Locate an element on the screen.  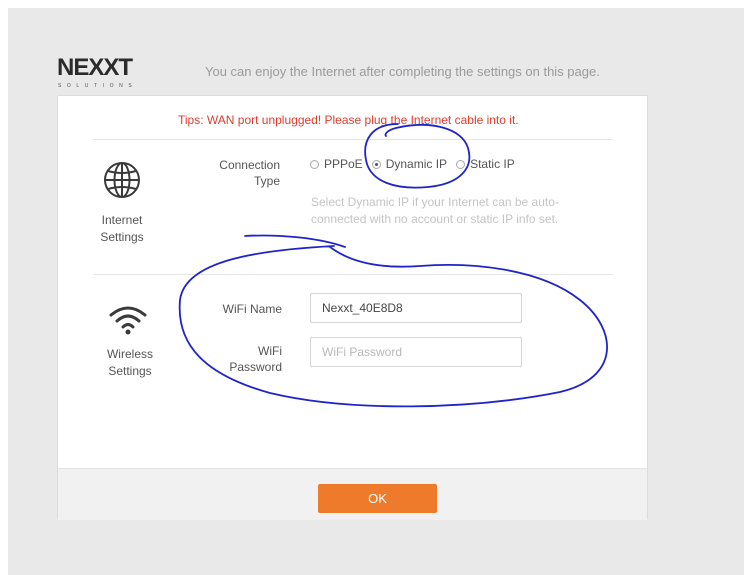
internet-settings-label-line1: Internet is located at coordinates (122, 220).